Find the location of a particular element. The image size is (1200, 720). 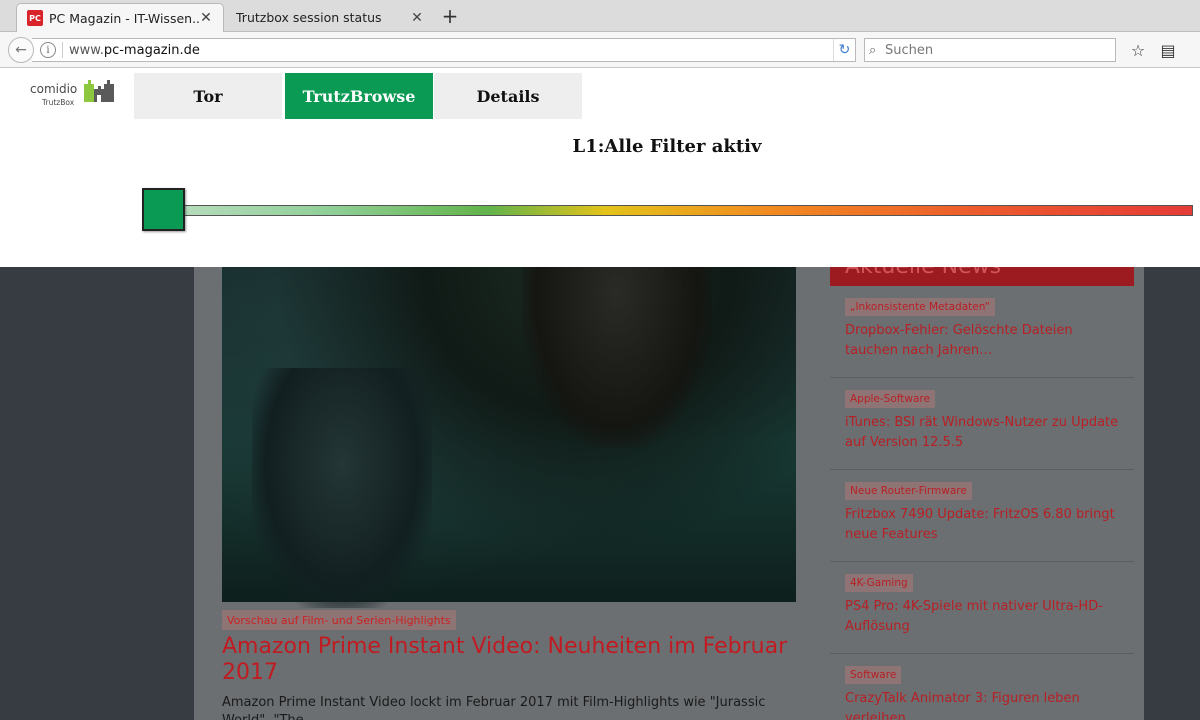

tab-title: Trutzbox session status is located at coordinates (309, 17).